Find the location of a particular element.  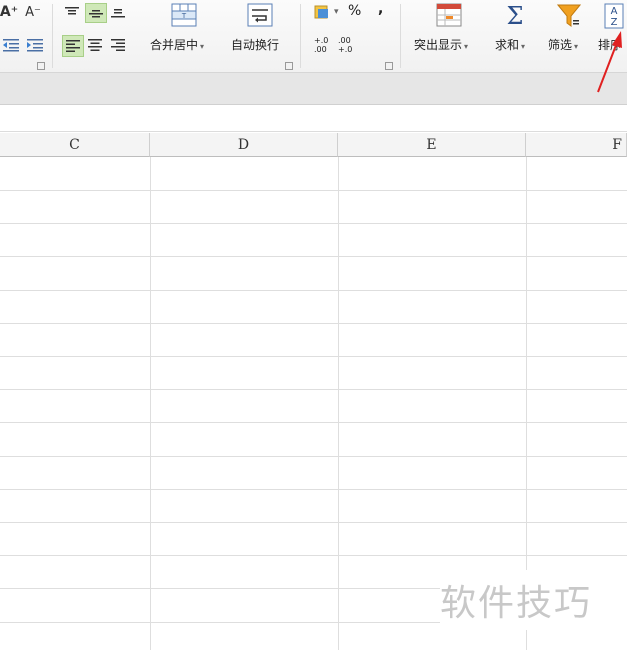

sort-label: 排序 is located at coordinates (610, 45).